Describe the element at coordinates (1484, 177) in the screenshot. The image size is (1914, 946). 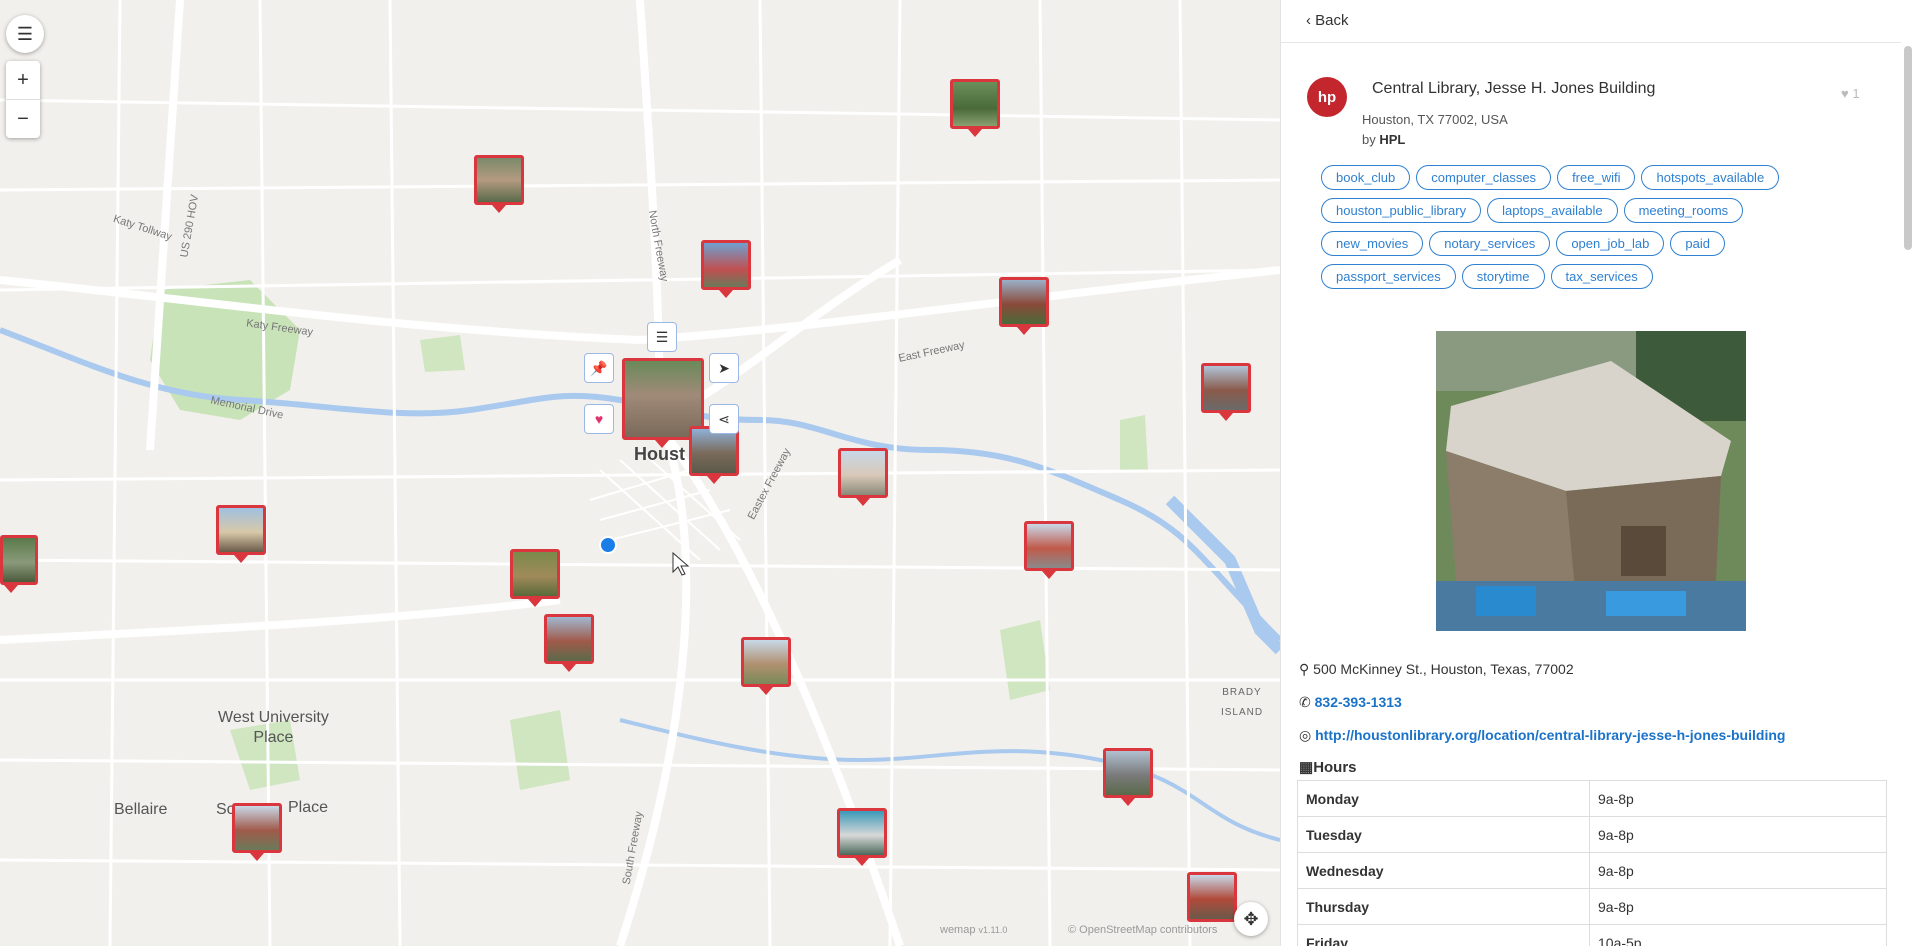
I see `tag: computer_classes` at that location.